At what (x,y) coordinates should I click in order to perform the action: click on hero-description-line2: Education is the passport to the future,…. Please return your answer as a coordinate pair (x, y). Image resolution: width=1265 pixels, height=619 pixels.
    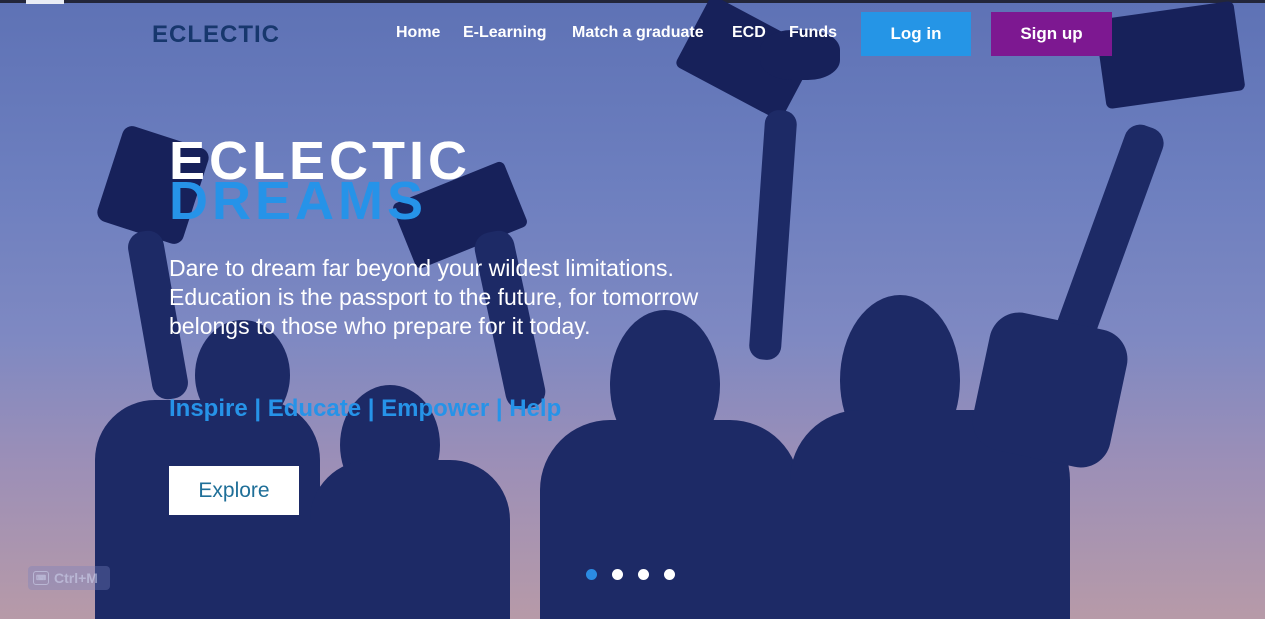
    Looking at the image, I should click on (434, 297).